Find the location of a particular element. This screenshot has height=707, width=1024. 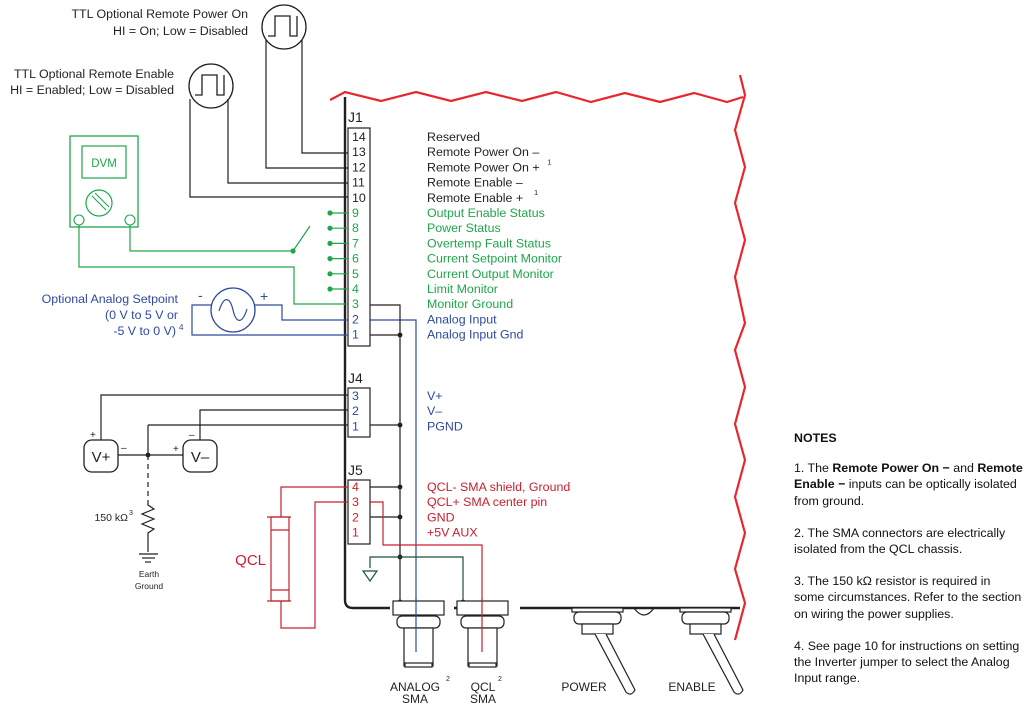

j1-pin-description: Reserved is located at coordinates (453, 137).